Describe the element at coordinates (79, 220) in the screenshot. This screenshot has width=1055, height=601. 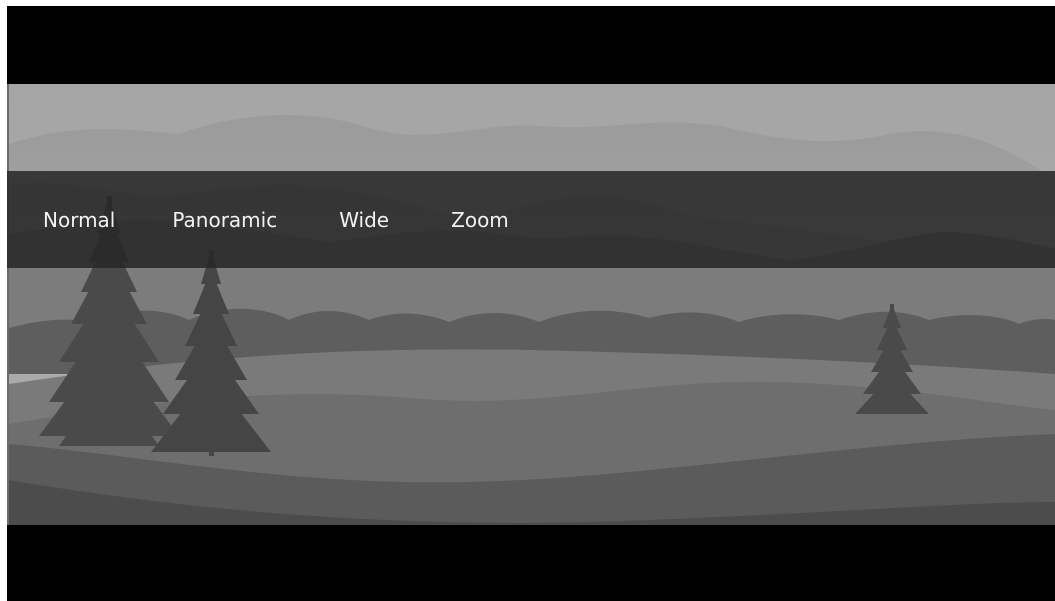
I see `mode-option-normal: Normal` at that location.